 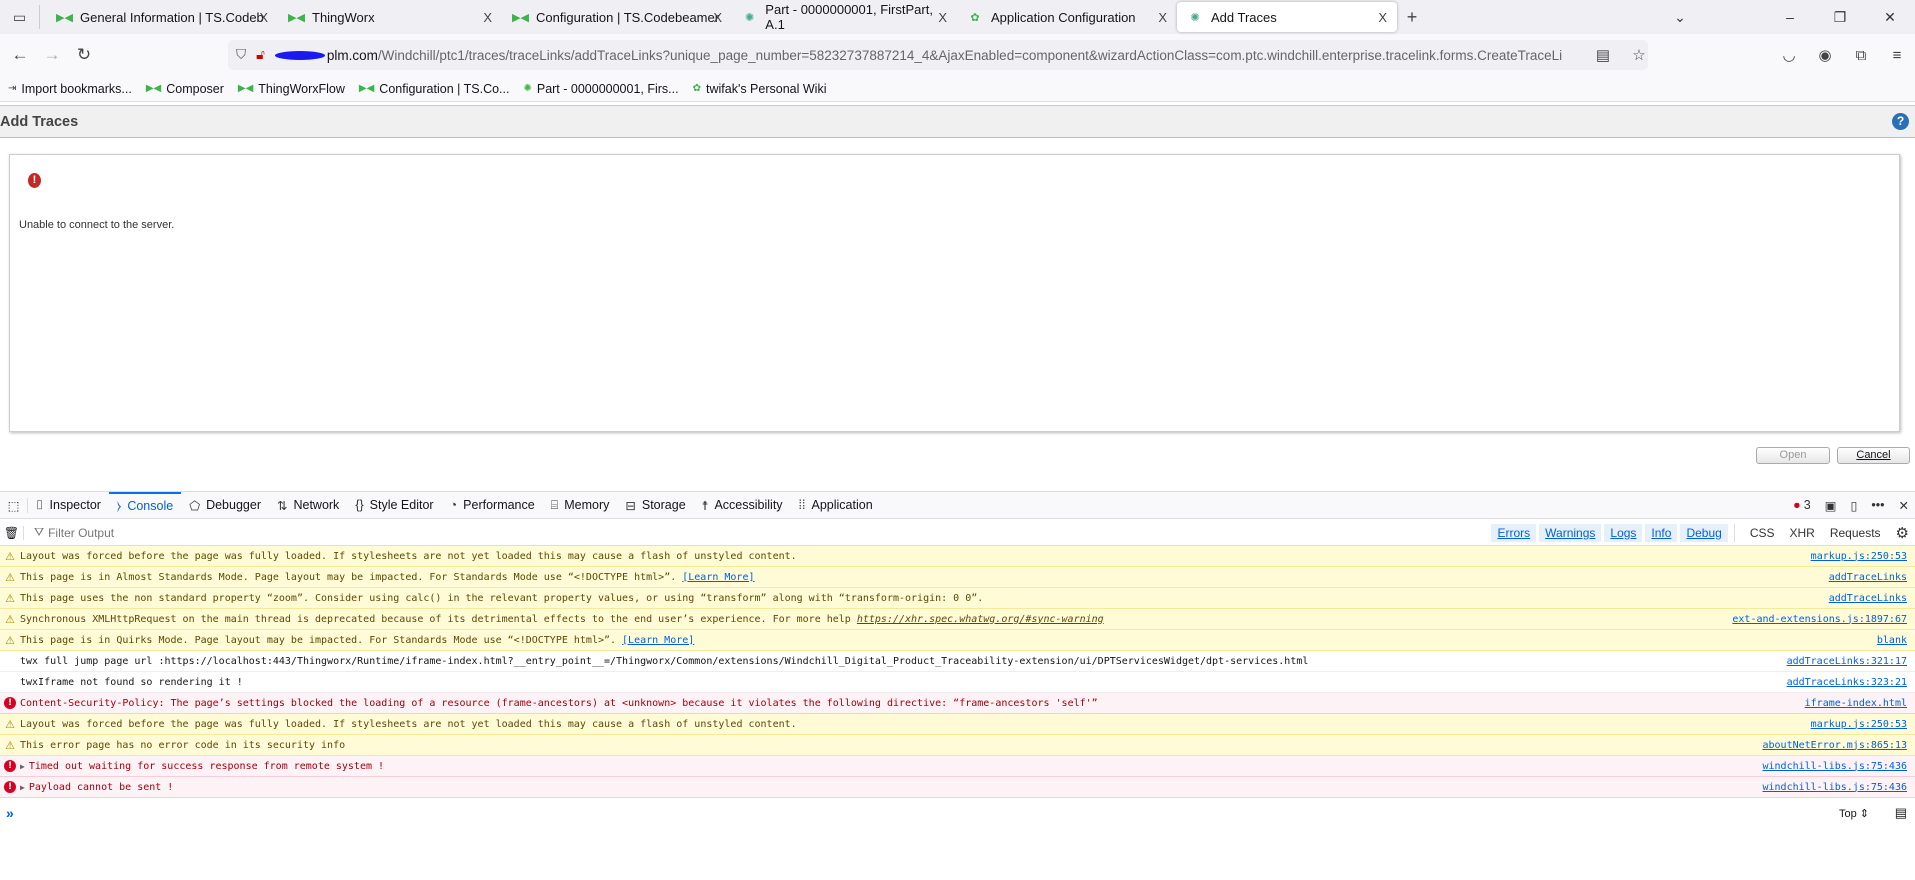 I want to click on filter-logs: Logs, so click(x=1623, y=532).